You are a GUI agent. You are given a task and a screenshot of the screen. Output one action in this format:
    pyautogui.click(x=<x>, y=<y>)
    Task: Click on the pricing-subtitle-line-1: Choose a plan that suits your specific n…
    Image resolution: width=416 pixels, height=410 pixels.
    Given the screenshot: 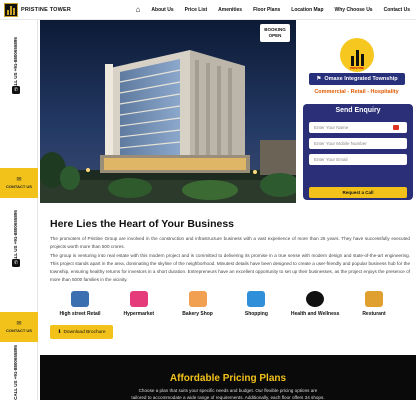 What is the action you would take?
    pyautogui.click(x=228, y=390)
    